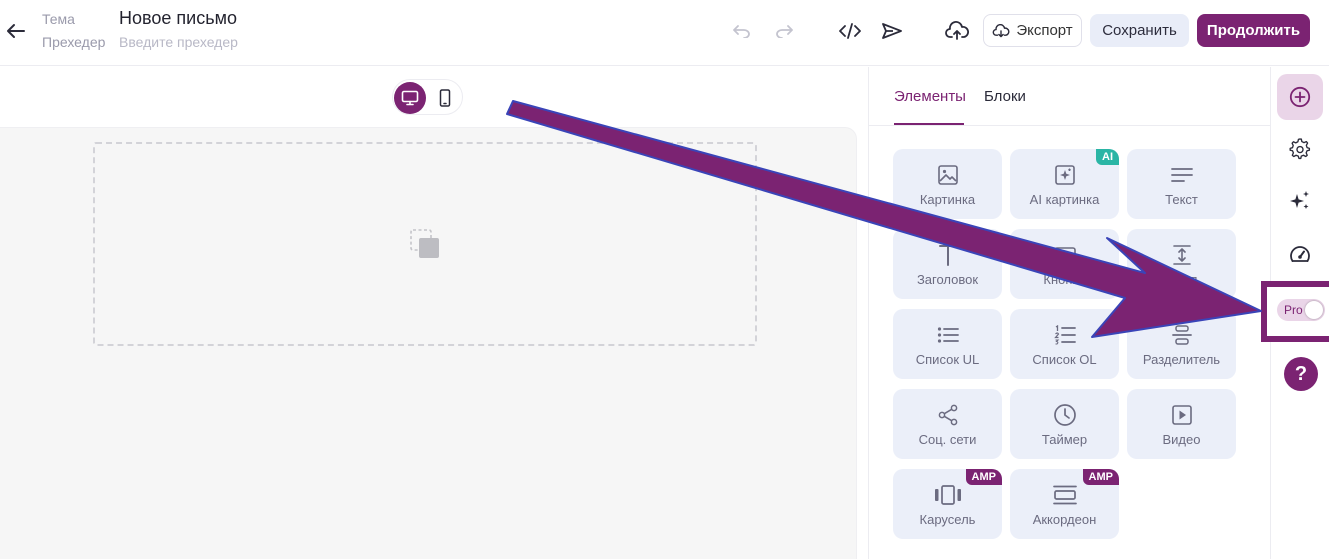 The height and width of the screenshot is (559, 1329). What do you see at coordinates (1064, 255) in the screenshot?
I see `button-icon` at bounding box center [1064, 255].